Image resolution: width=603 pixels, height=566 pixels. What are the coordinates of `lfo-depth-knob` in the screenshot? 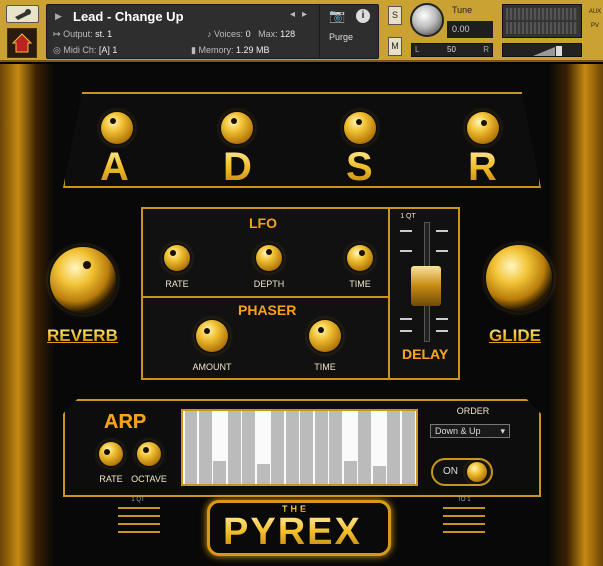 It's located at (269, 258).